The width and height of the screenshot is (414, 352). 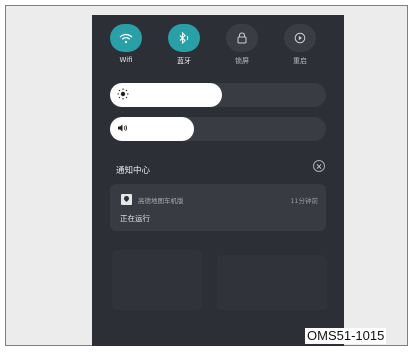 I want to click on brightness-slider, so click(x=218, y=95).